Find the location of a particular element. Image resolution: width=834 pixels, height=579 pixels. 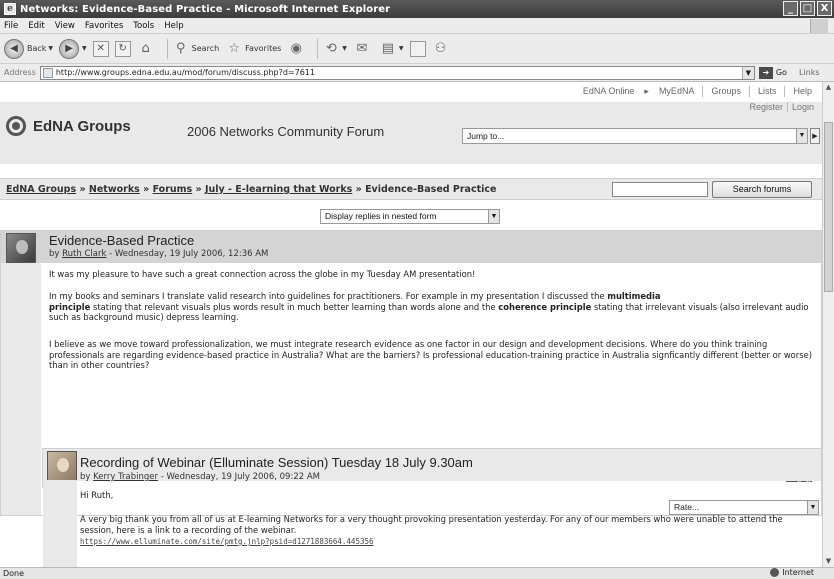

post-date: - Wednesday, 19 July 2006, 09:22 AM is located at coordinates (240, 477).